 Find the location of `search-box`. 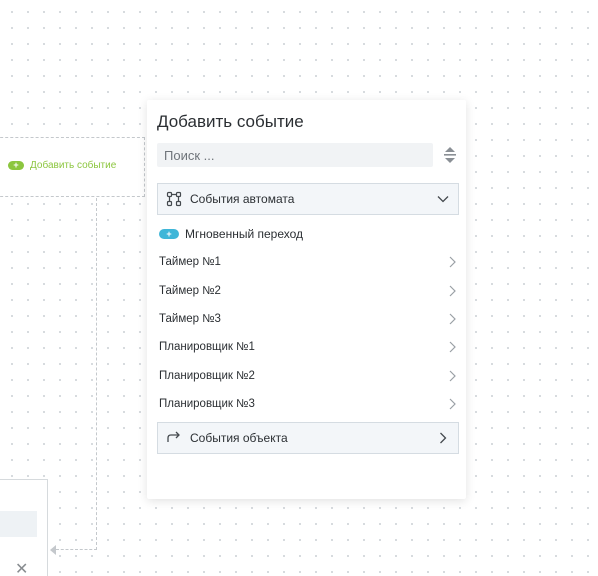

search-box is located at coordinates (295, 155).